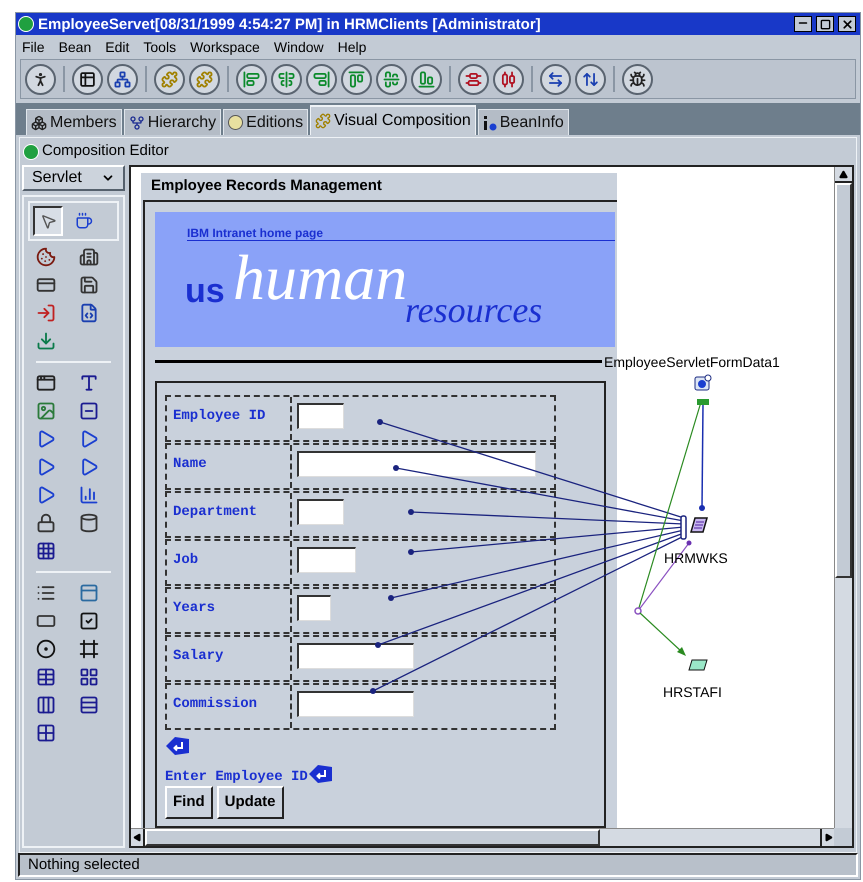 This screenshot has height=882, width=863. I want to click on cylinder-icon, so click(88, 523).